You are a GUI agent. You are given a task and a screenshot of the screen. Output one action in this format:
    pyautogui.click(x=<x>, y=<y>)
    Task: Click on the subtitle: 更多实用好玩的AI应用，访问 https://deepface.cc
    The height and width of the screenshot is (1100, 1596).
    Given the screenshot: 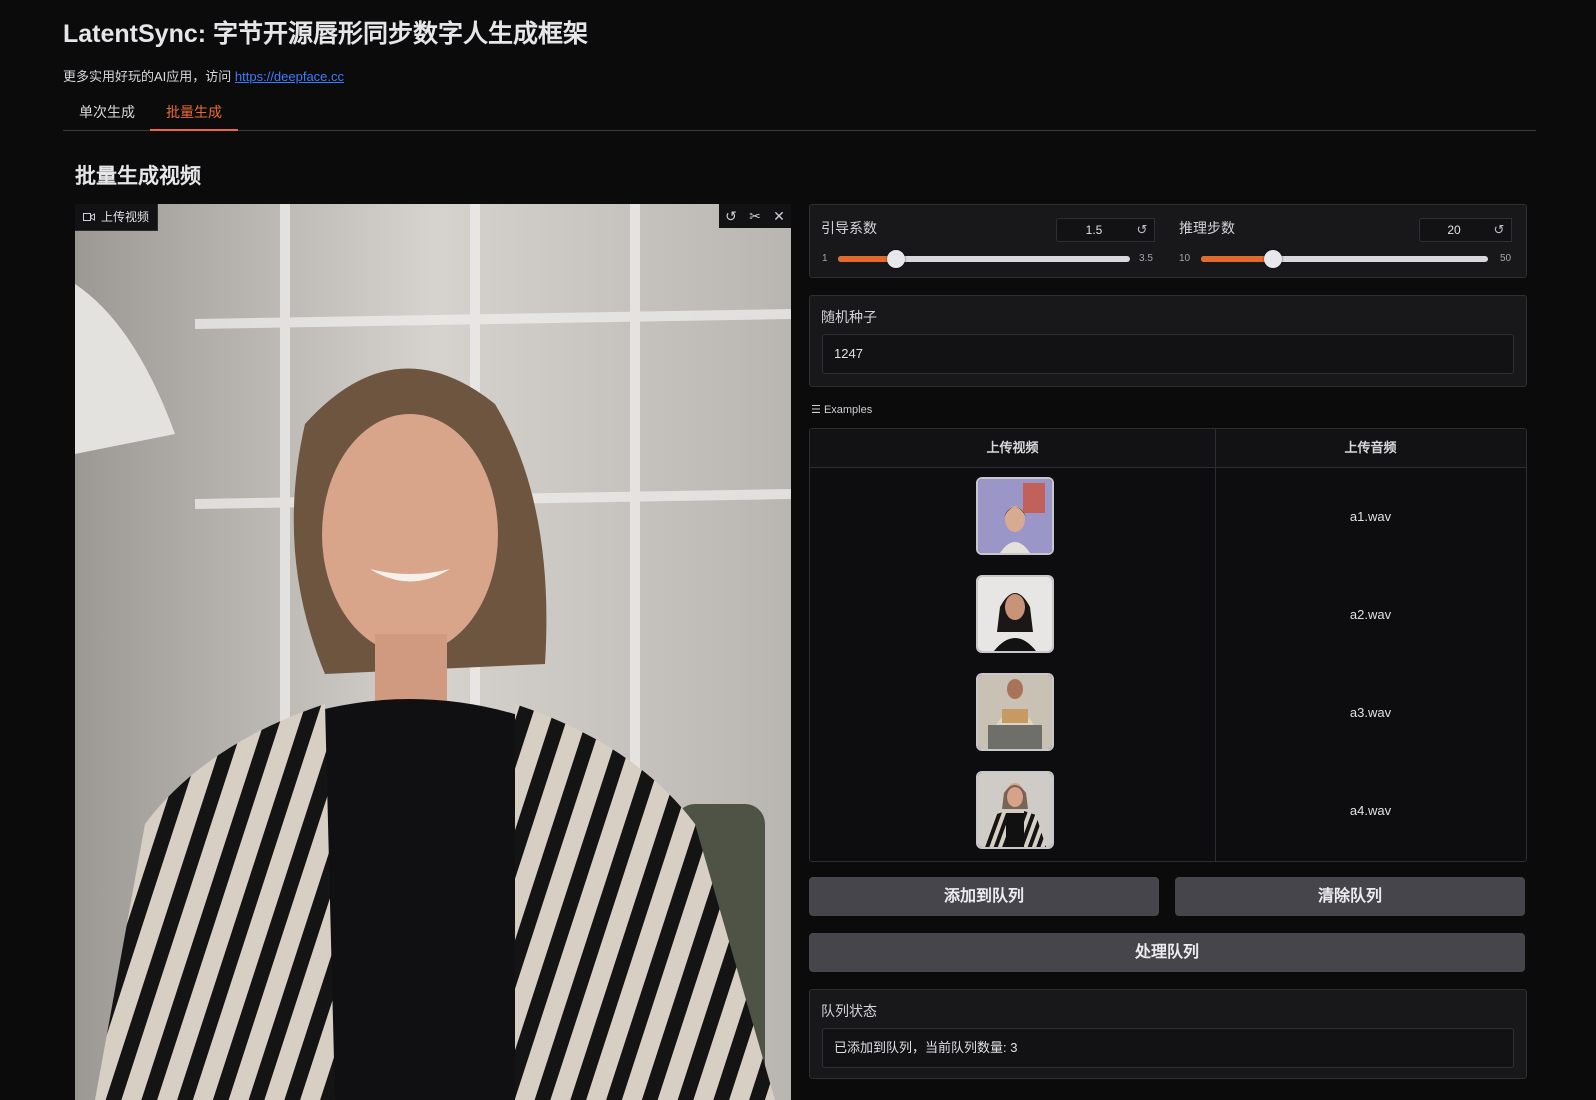 What is the action you would take?
    pyautogui.click(x=203, y=75)
    